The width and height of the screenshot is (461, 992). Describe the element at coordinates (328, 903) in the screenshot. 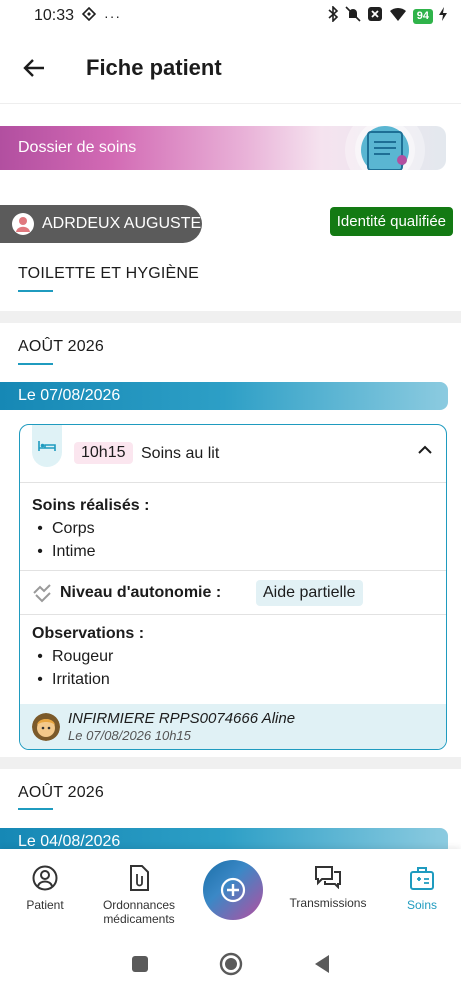

I see `nav-label: Transmissions` at that location.